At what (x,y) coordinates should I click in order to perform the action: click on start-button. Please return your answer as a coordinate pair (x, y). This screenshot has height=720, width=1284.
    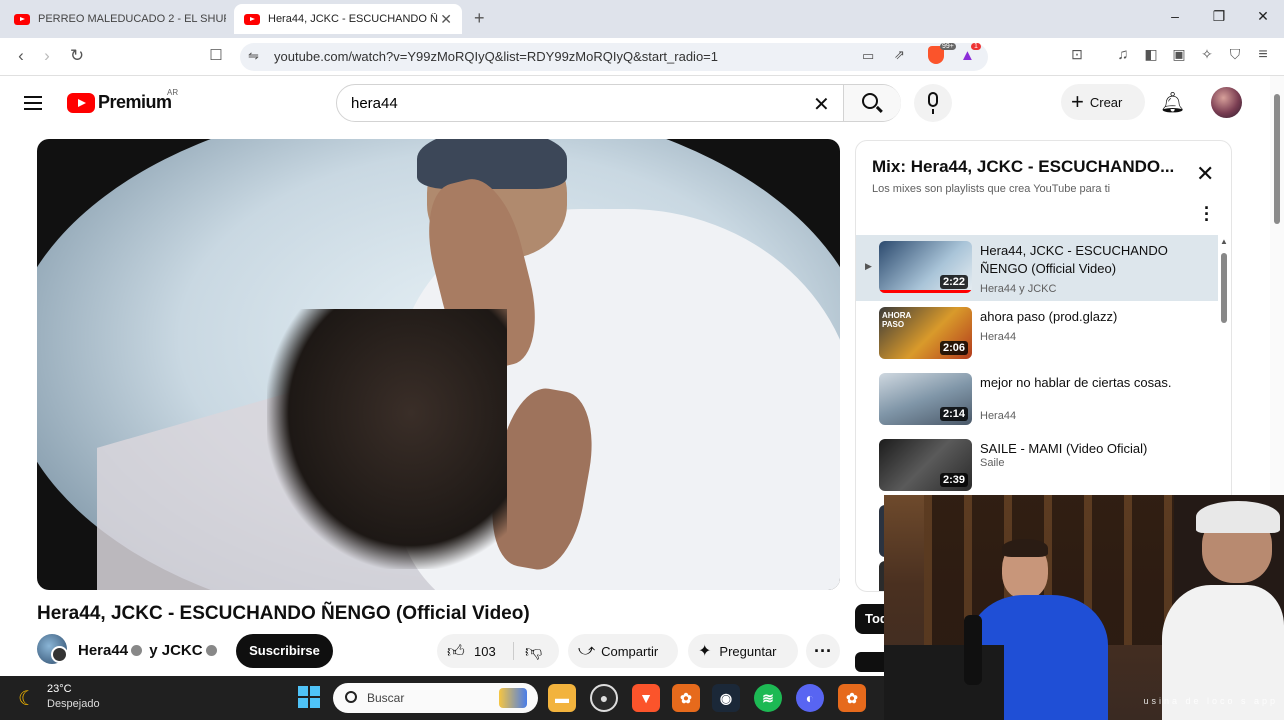
    Looking at the image, I should click on (309, 697).